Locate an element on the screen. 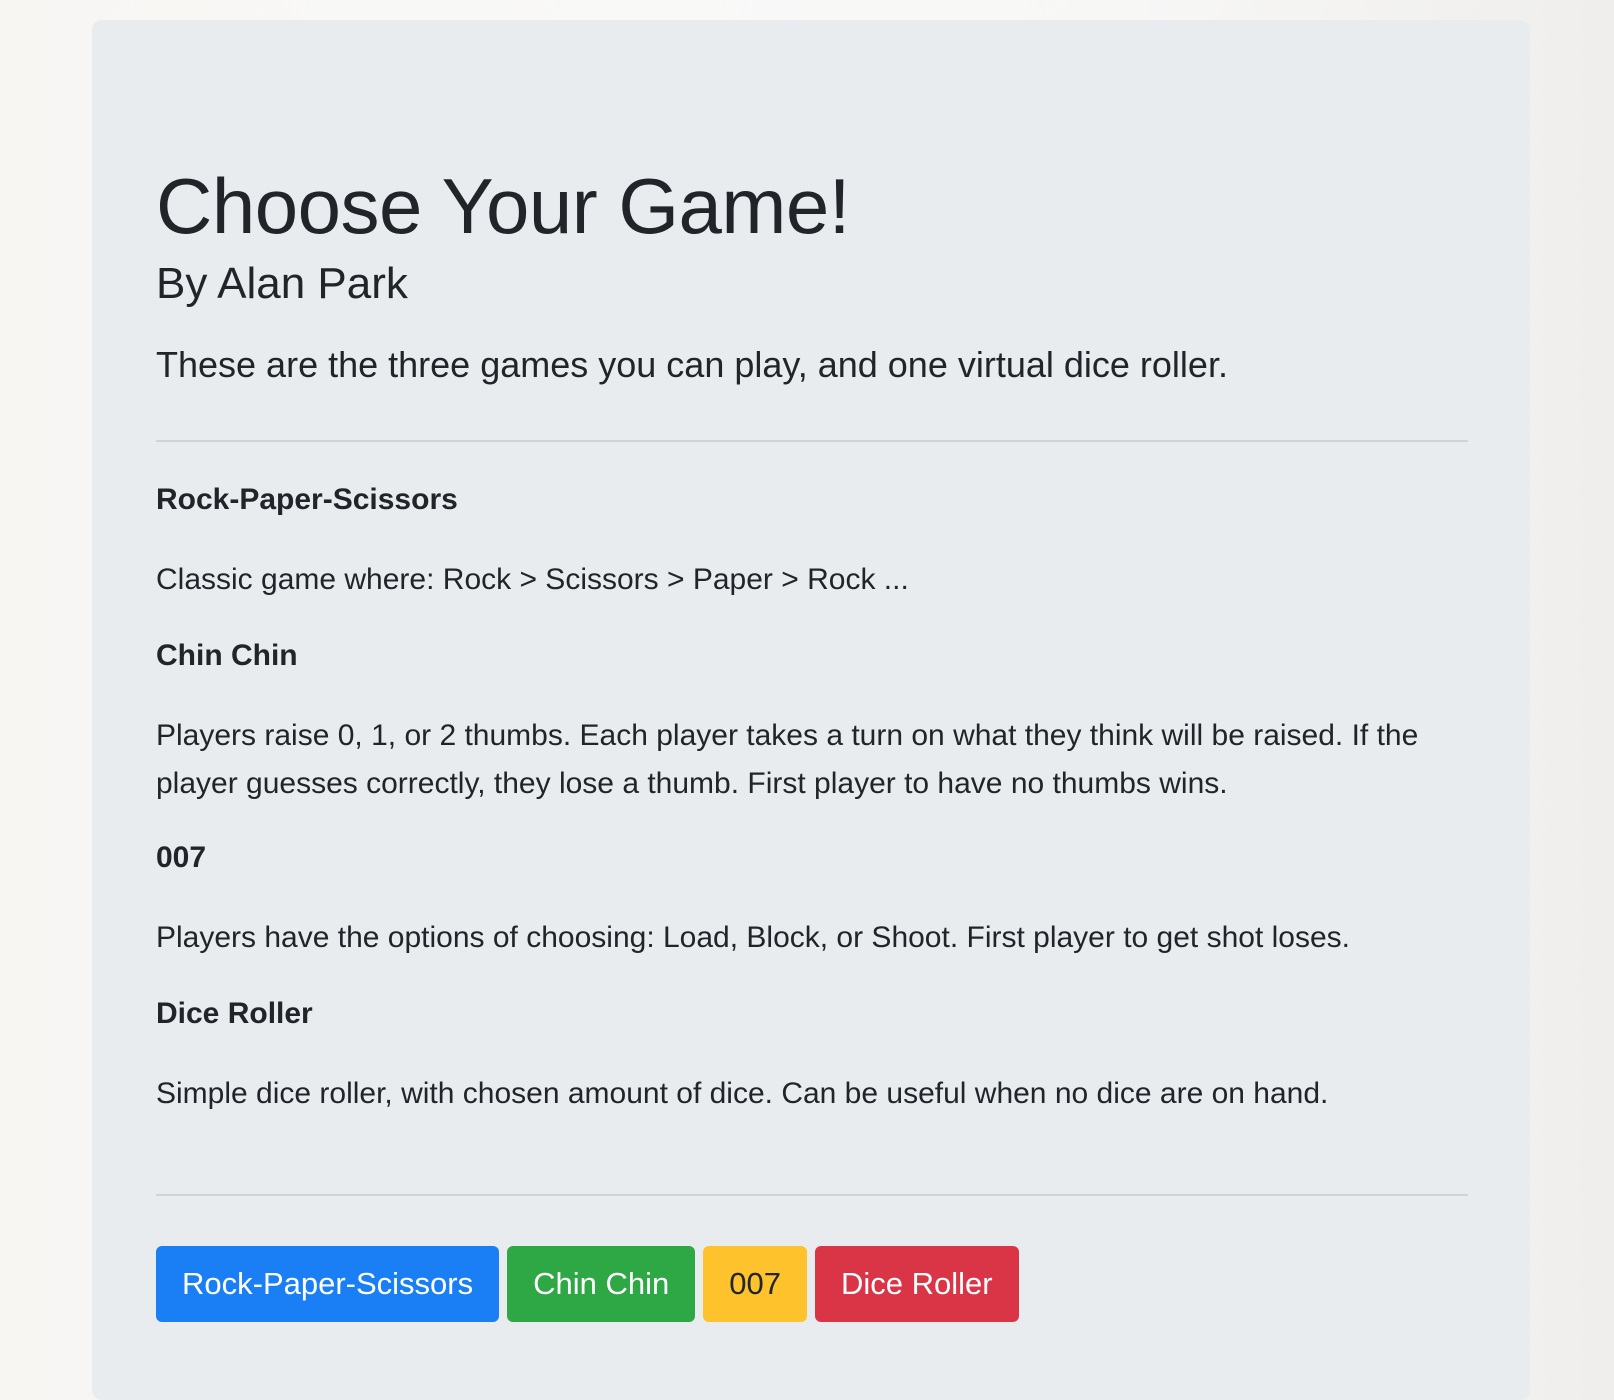 This screenshot has height=1400, width=1614. game-title-dice-roller: Dice Roller is located at coordinates (234, 1013).